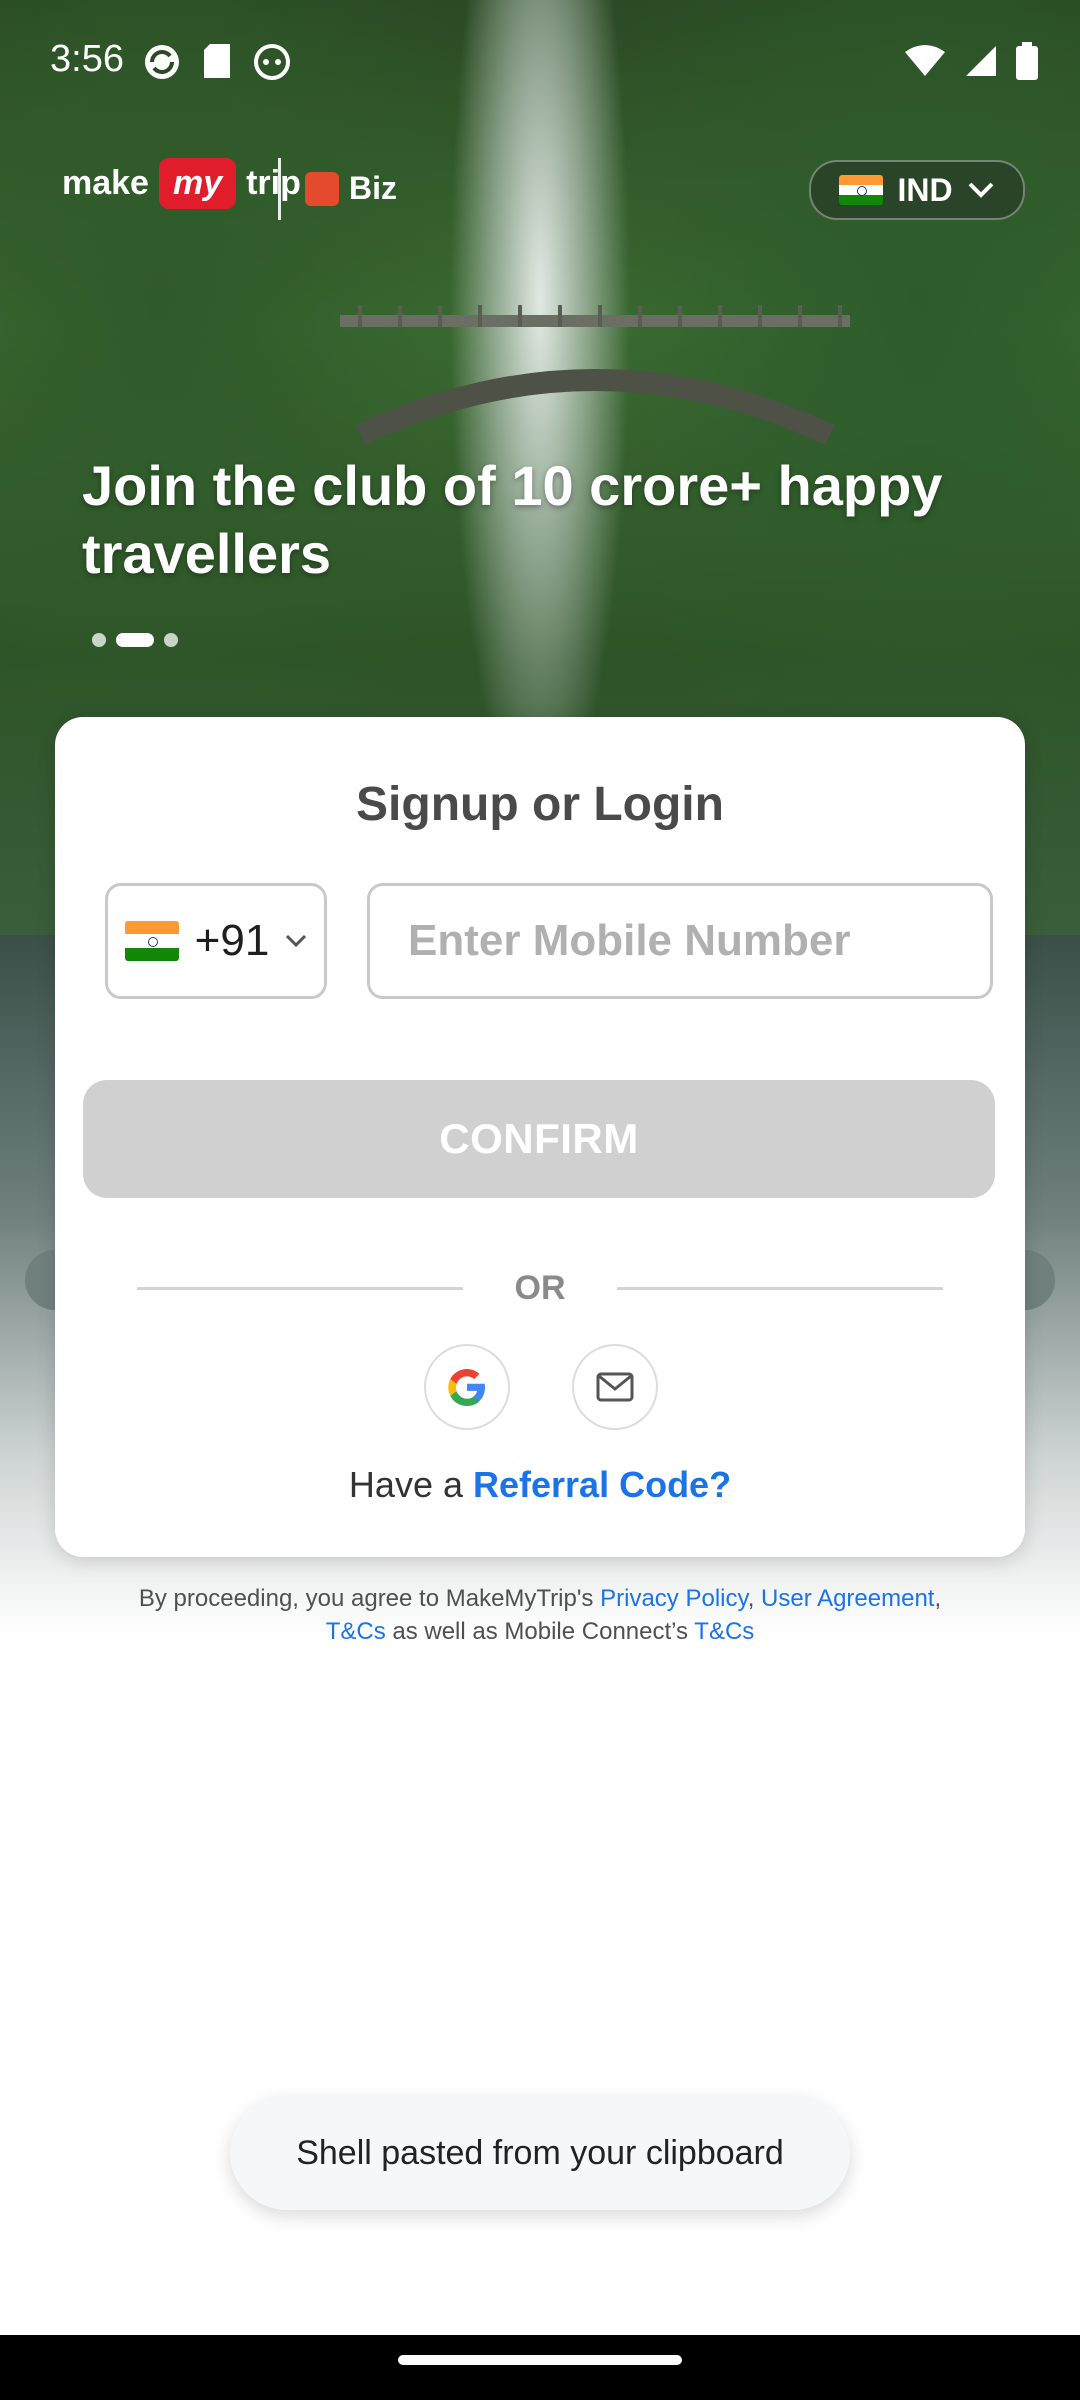  What do you see at coordinates (602, 1484) in the screenshot?
I see `referral-code-link: Referral Code?` at bounding box center [602, 1484].